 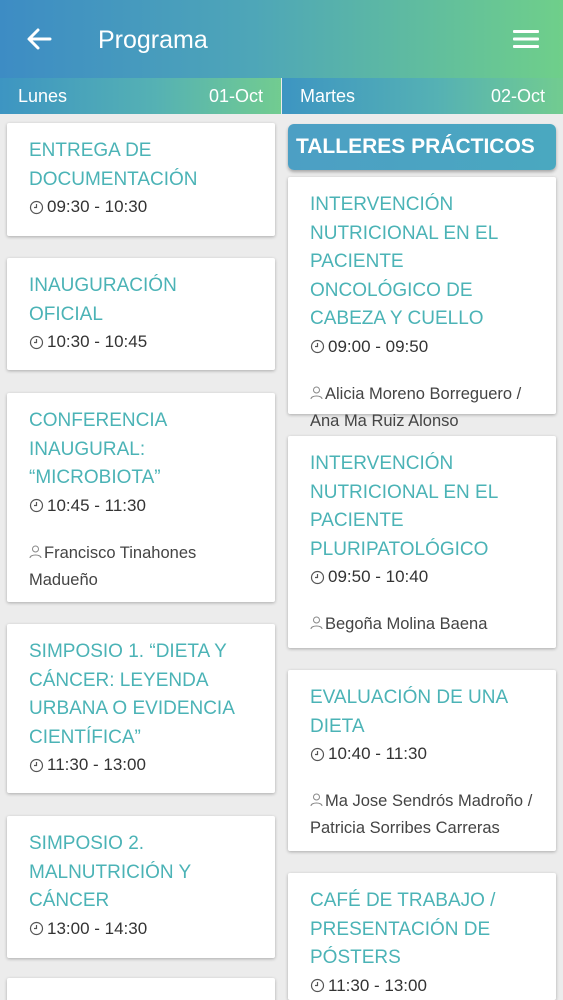 What do you see at coordinates (142, 207) in the screenshot?
I see `event-time: 09:30 - 10:30` at bounding box center [142, 207].